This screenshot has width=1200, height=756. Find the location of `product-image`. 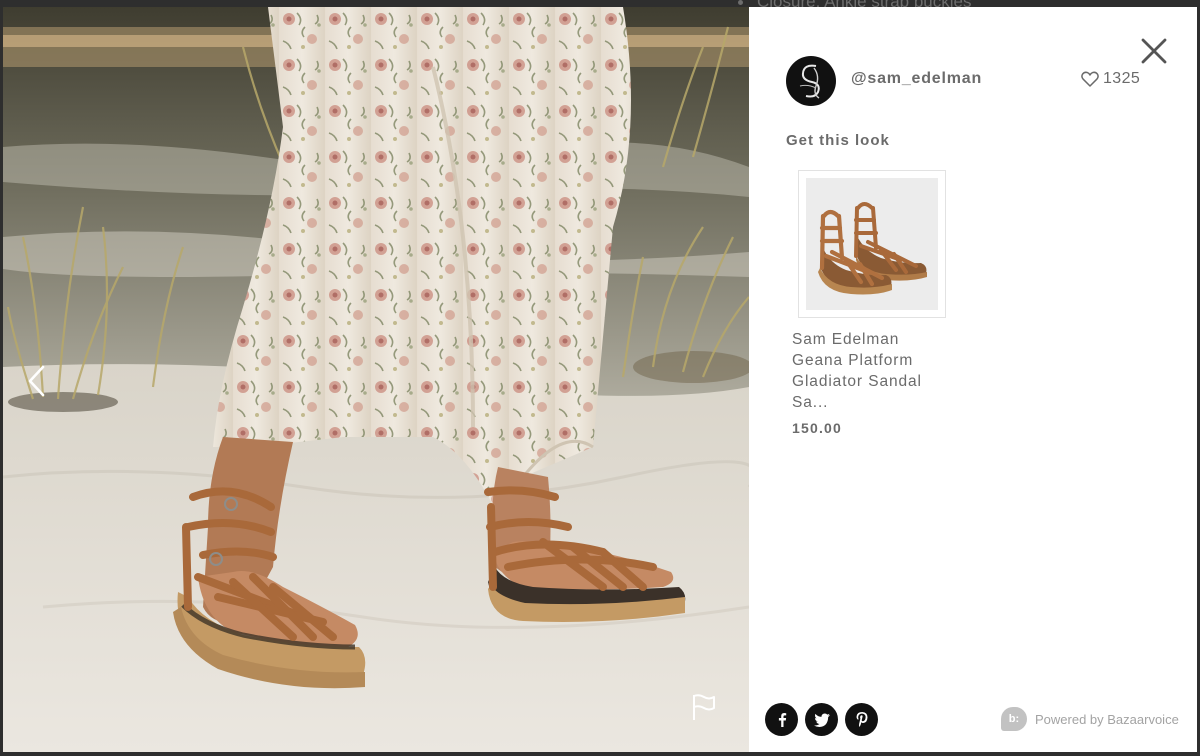

product-image is located at coordinates (872, 244).